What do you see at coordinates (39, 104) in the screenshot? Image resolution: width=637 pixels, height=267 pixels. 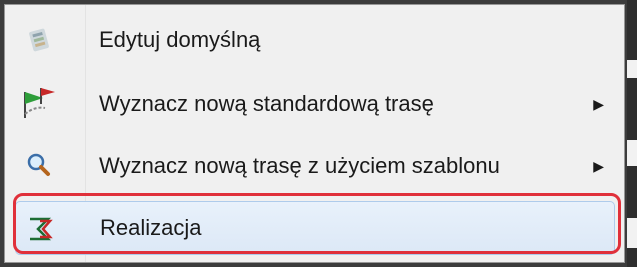 I see `route-flags-icon` at bounding box center [39, 104].